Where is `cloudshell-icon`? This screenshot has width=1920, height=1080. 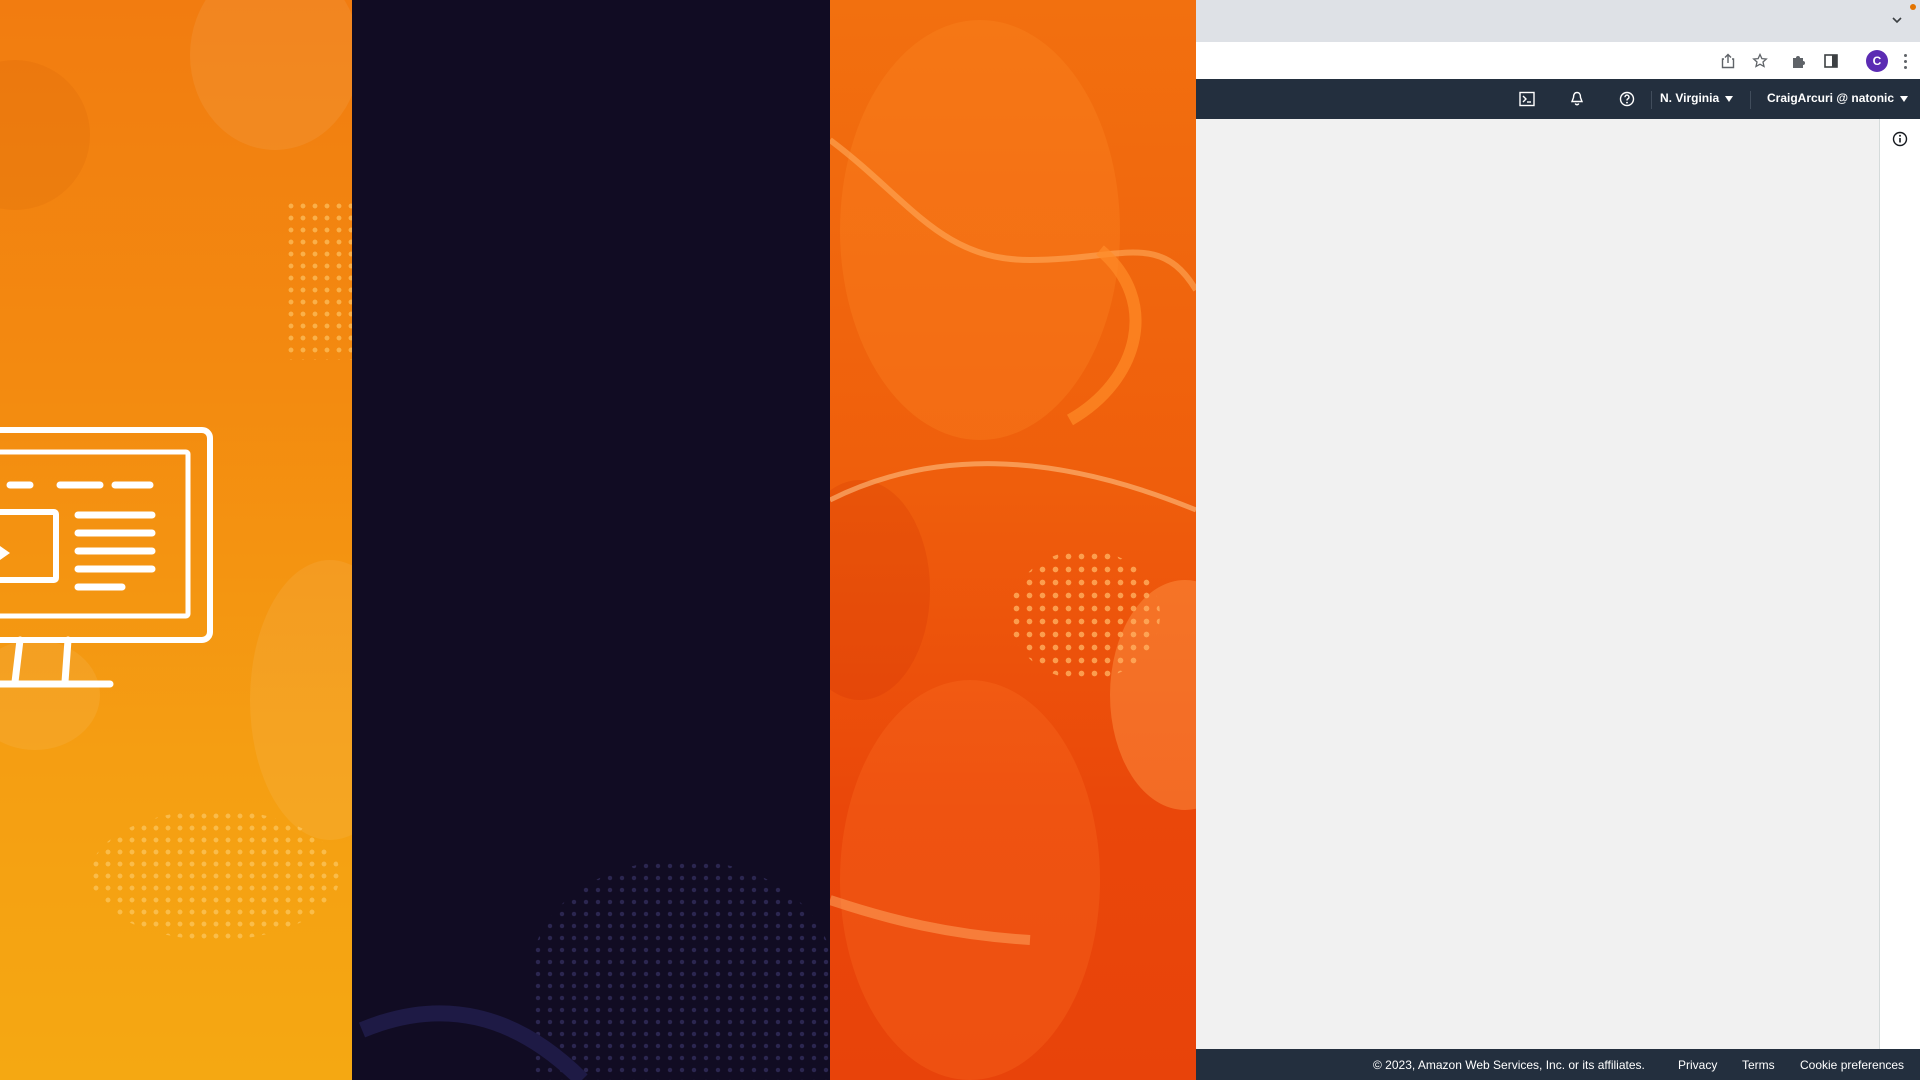 cloudshell-icon is located at coordinates (1527, 99).